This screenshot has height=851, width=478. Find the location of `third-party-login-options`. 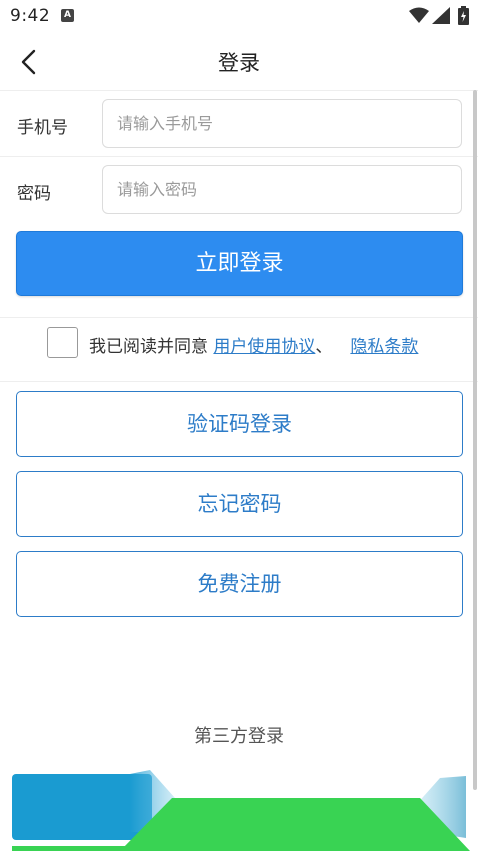

third-party-login-options is located at coordinates (239, 808).